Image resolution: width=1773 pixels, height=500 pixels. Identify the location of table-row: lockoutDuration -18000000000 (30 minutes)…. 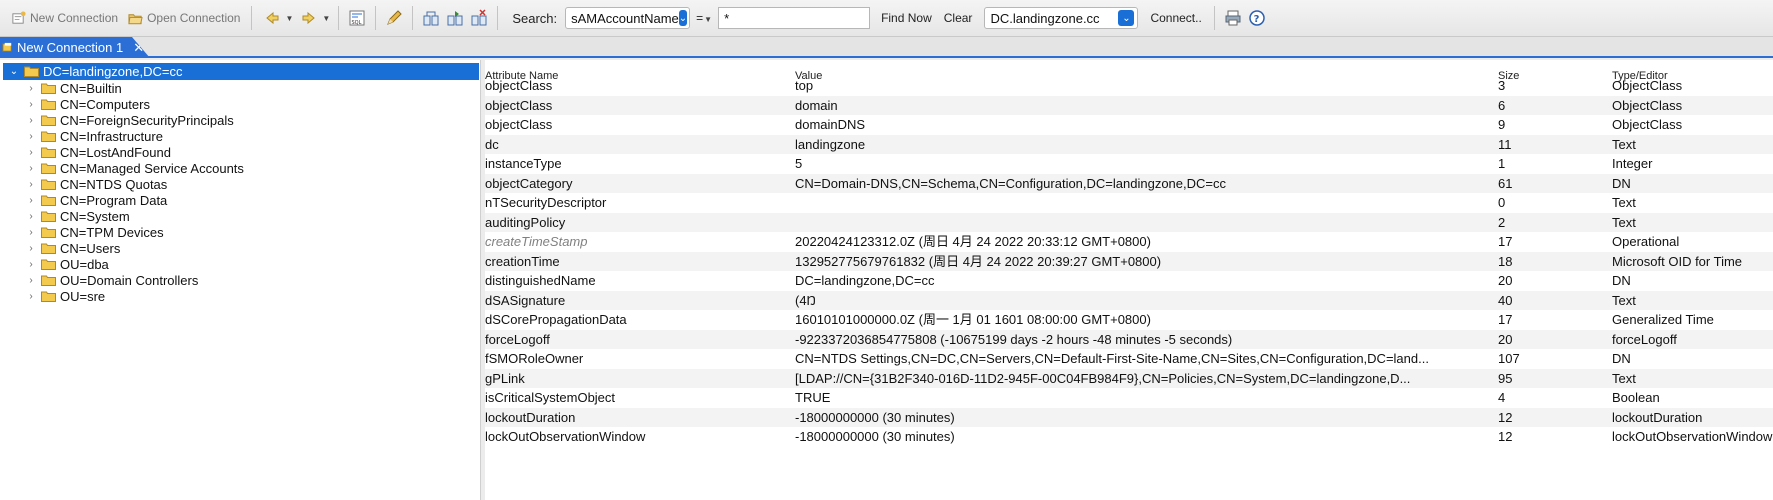
(1129, 417).